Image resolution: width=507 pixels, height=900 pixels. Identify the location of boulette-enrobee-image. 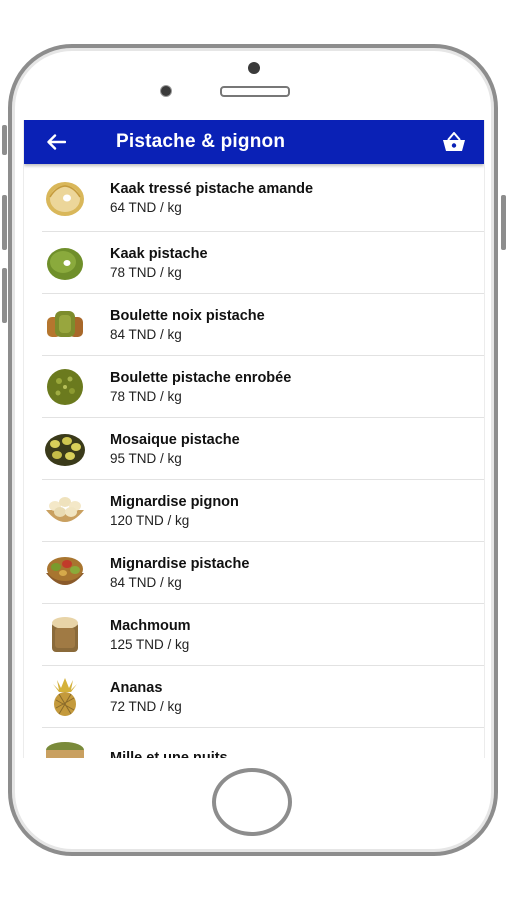
(65, 387).